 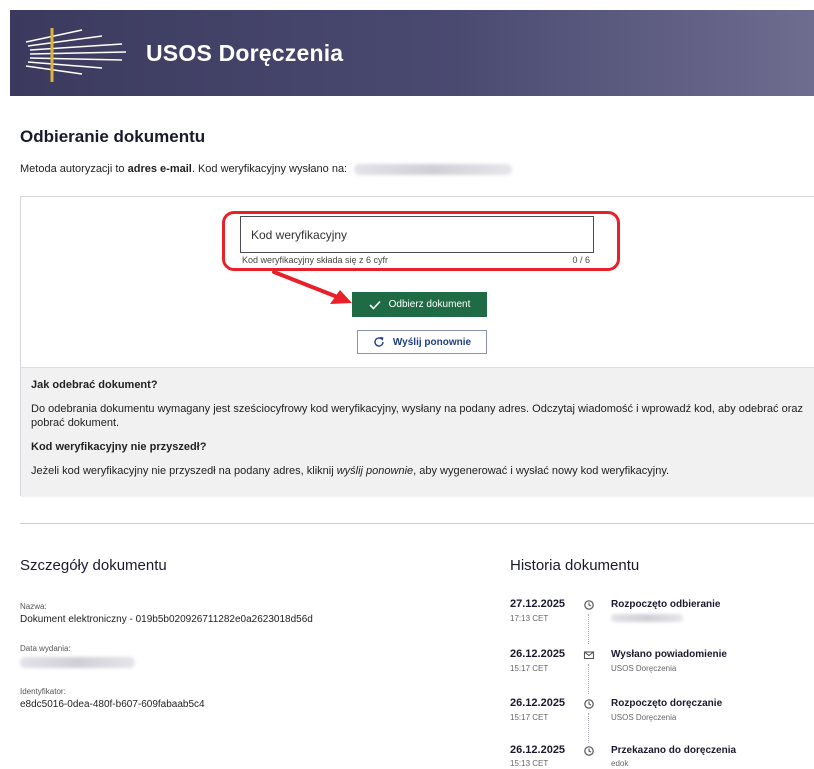 What do you see at coordinates (575, 565) in the screenshot?
I see `history-title: Historia dokumentu` at bounding box center [575, 565].